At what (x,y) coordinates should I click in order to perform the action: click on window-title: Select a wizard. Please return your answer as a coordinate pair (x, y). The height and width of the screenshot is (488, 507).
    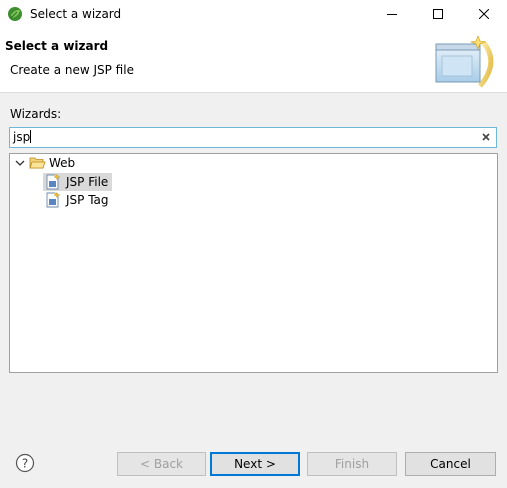
    Looking at the image, I should click on (76, 14).